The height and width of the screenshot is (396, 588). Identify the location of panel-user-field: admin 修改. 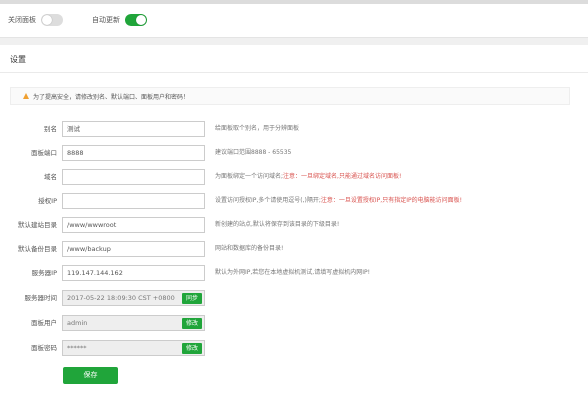
(133, 323).